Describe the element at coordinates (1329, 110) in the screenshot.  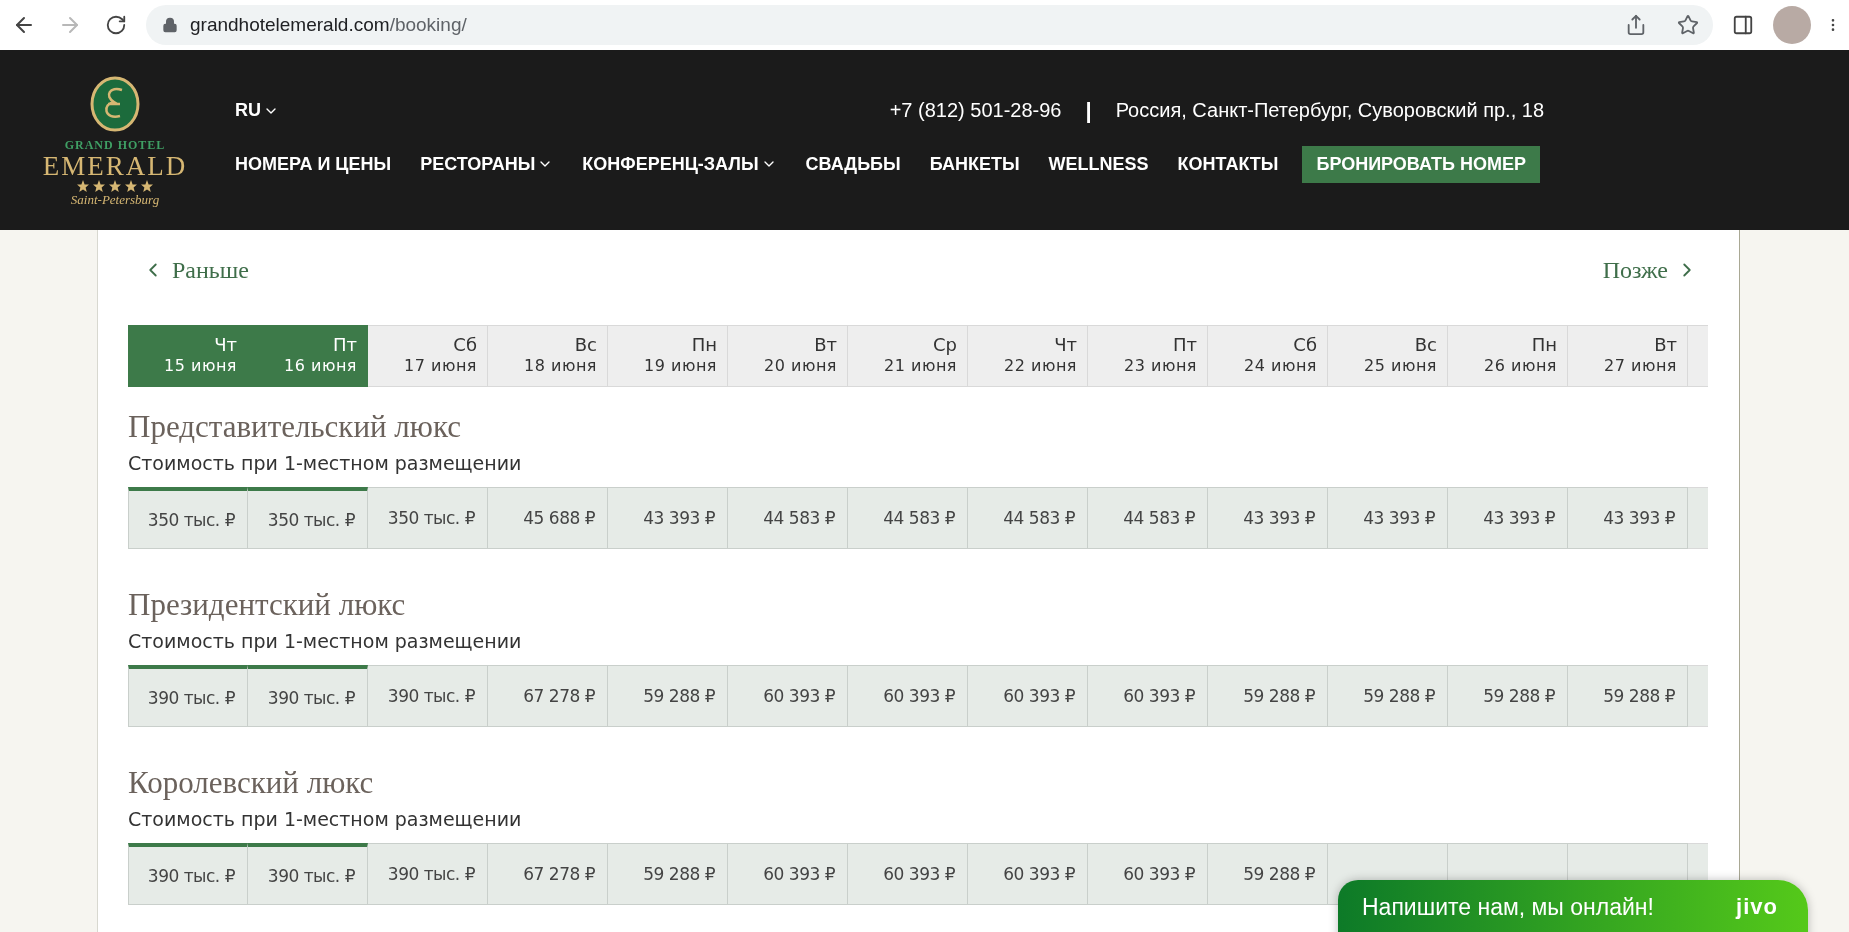
I see `address-text: Россия, Санкт-Петербург, Суворовский пр., 18` at that location.